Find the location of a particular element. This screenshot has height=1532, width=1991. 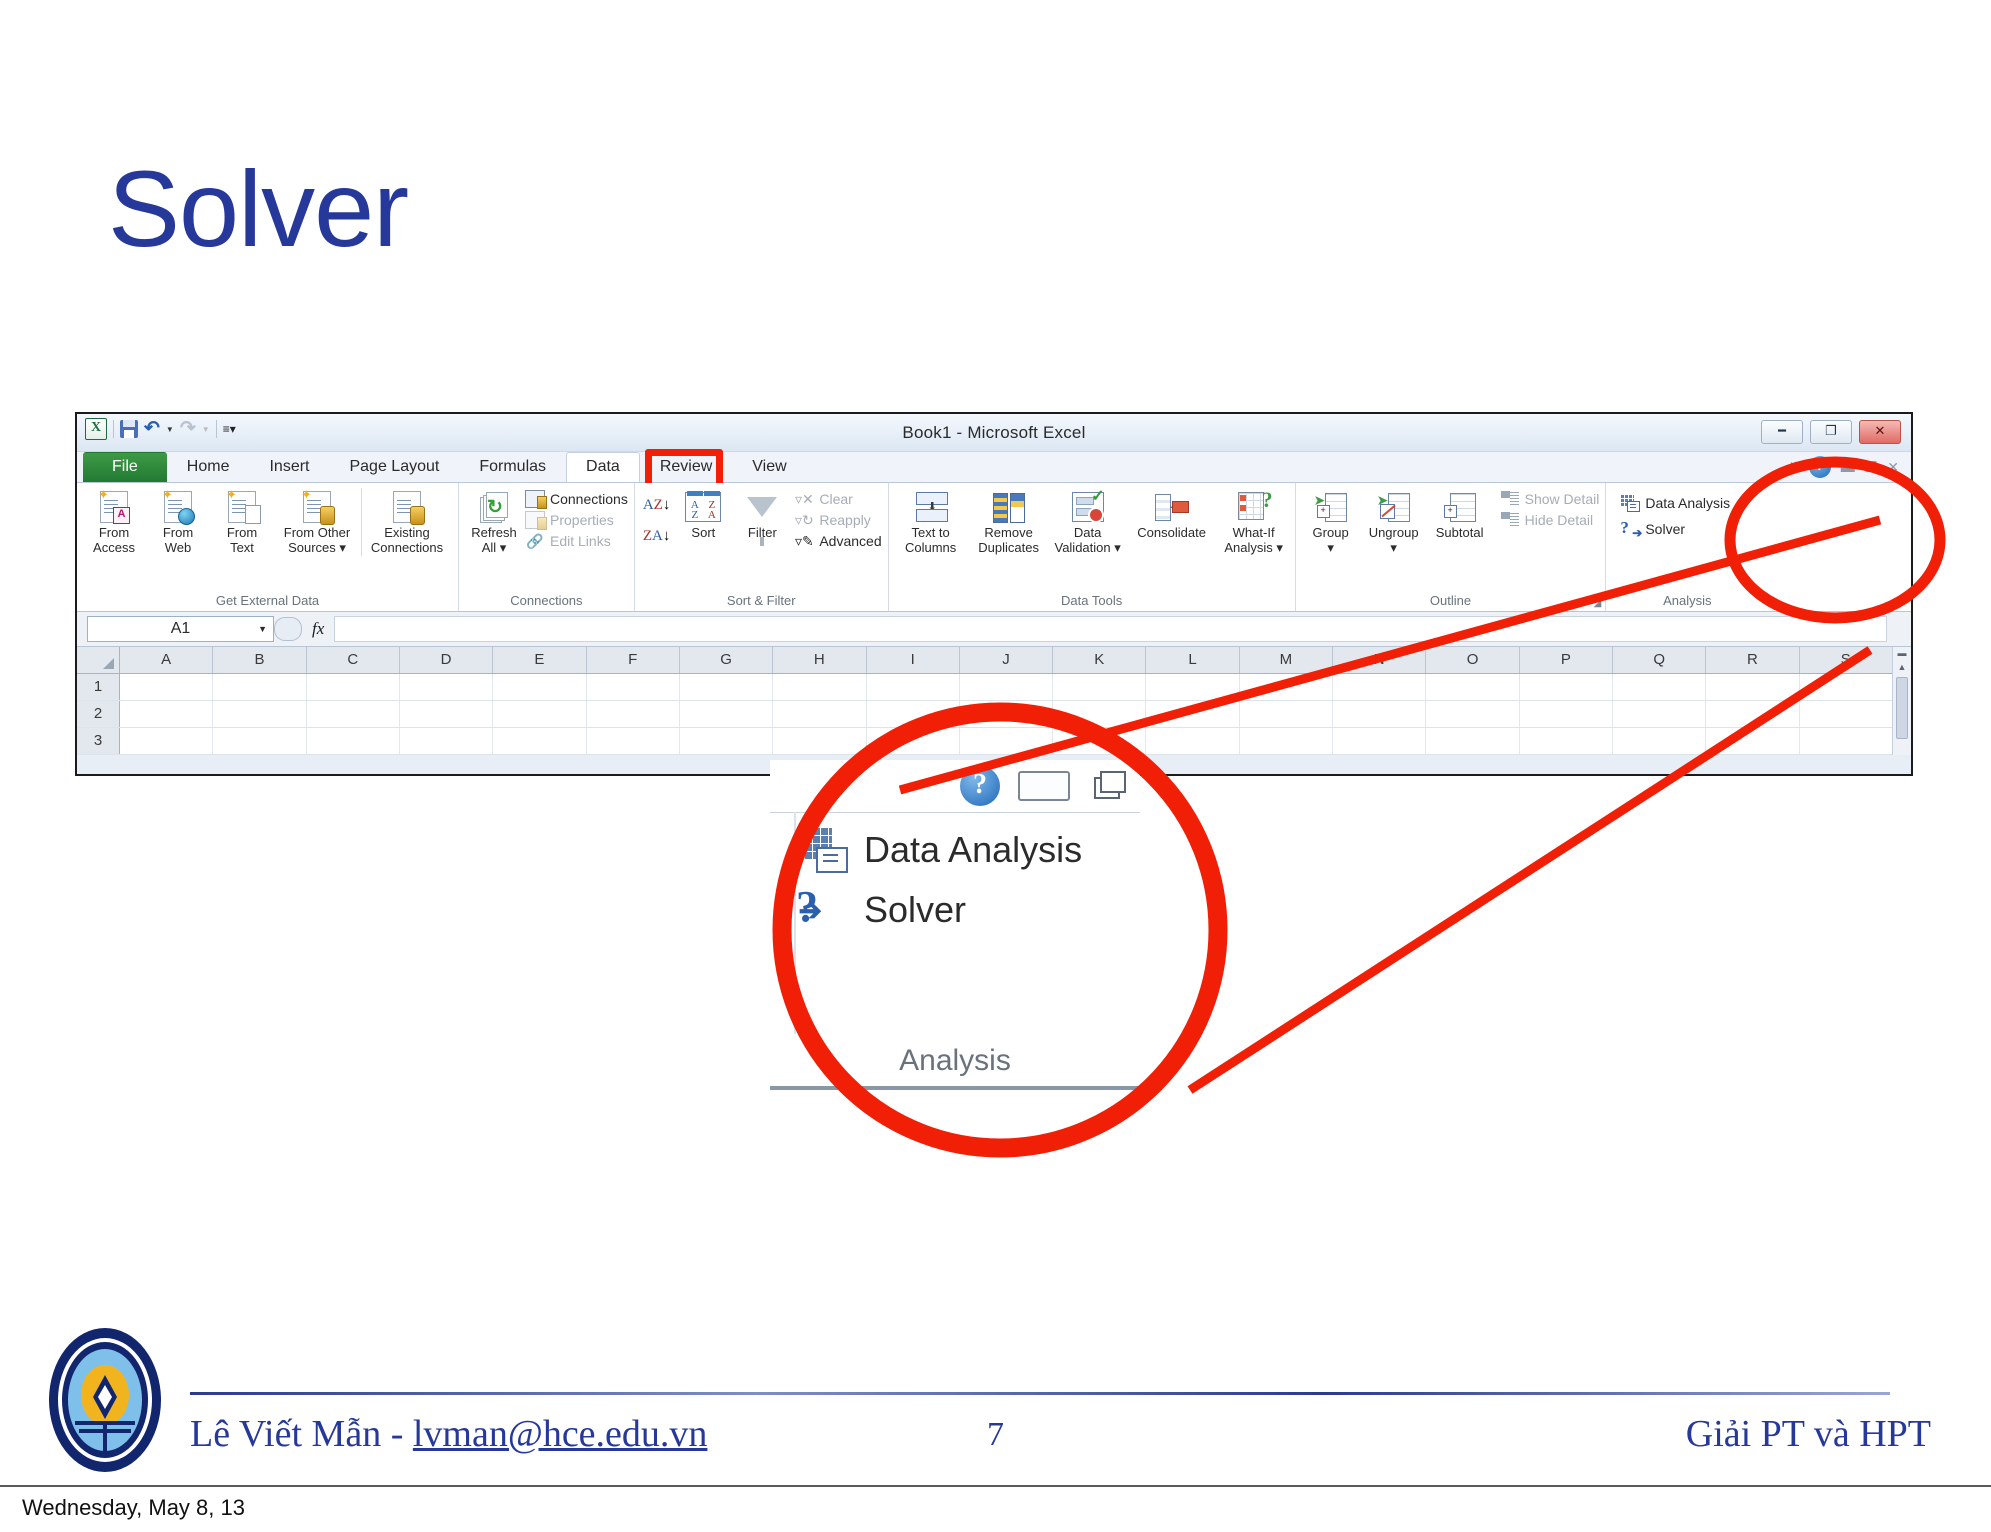

cell-h2 is located at coordinates (820, 714).